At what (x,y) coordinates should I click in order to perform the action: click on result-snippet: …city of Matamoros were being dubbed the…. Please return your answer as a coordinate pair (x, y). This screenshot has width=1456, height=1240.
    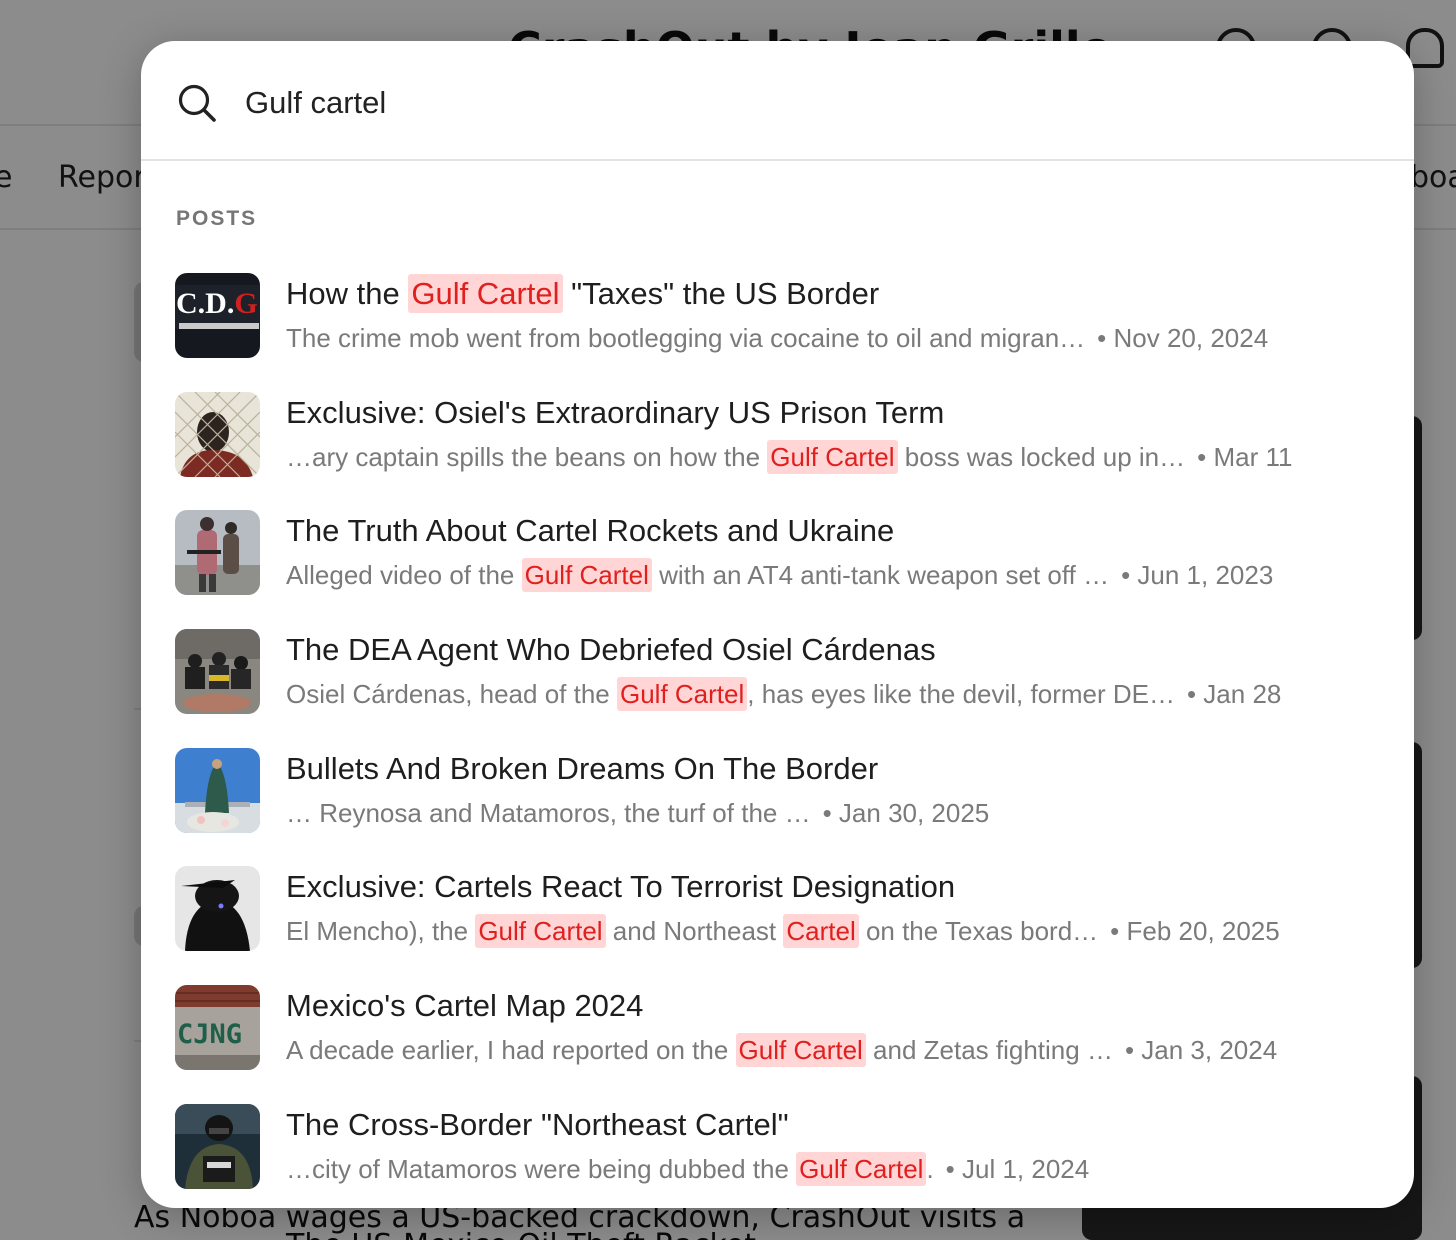
    Looking at the image, I should click on (610, 1169).